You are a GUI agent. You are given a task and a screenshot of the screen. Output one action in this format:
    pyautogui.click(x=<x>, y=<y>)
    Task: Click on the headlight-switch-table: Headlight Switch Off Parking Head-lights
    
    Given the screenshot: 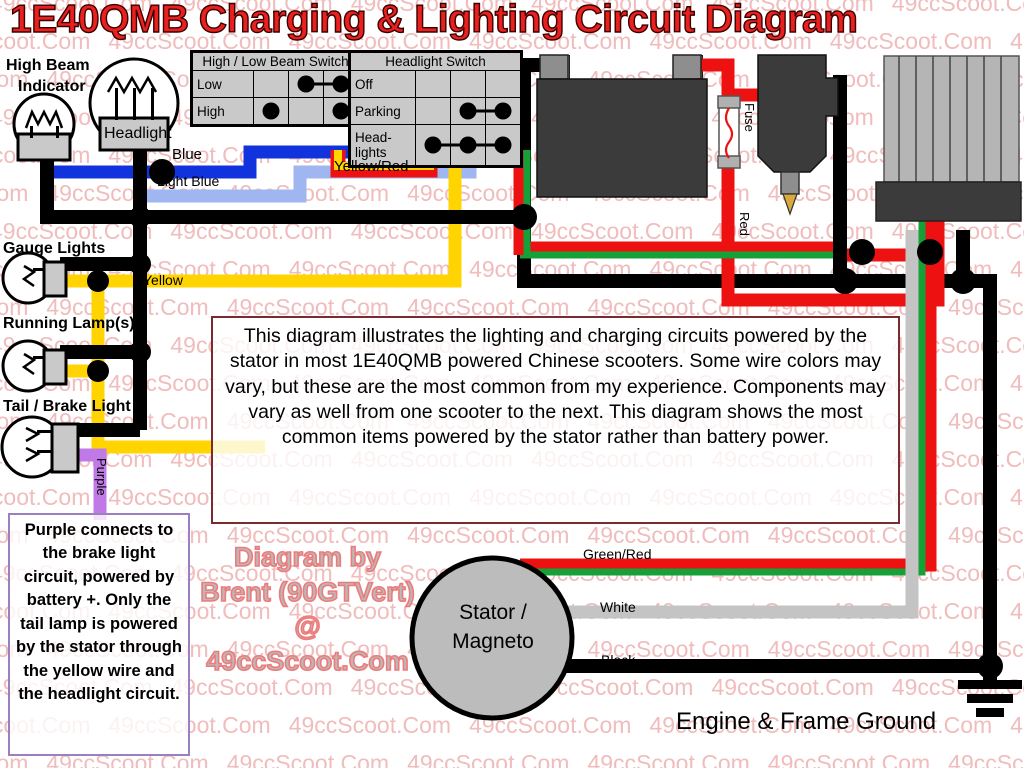 What is the action you would take?
    pyautogui.click(x=435, y=109)
    